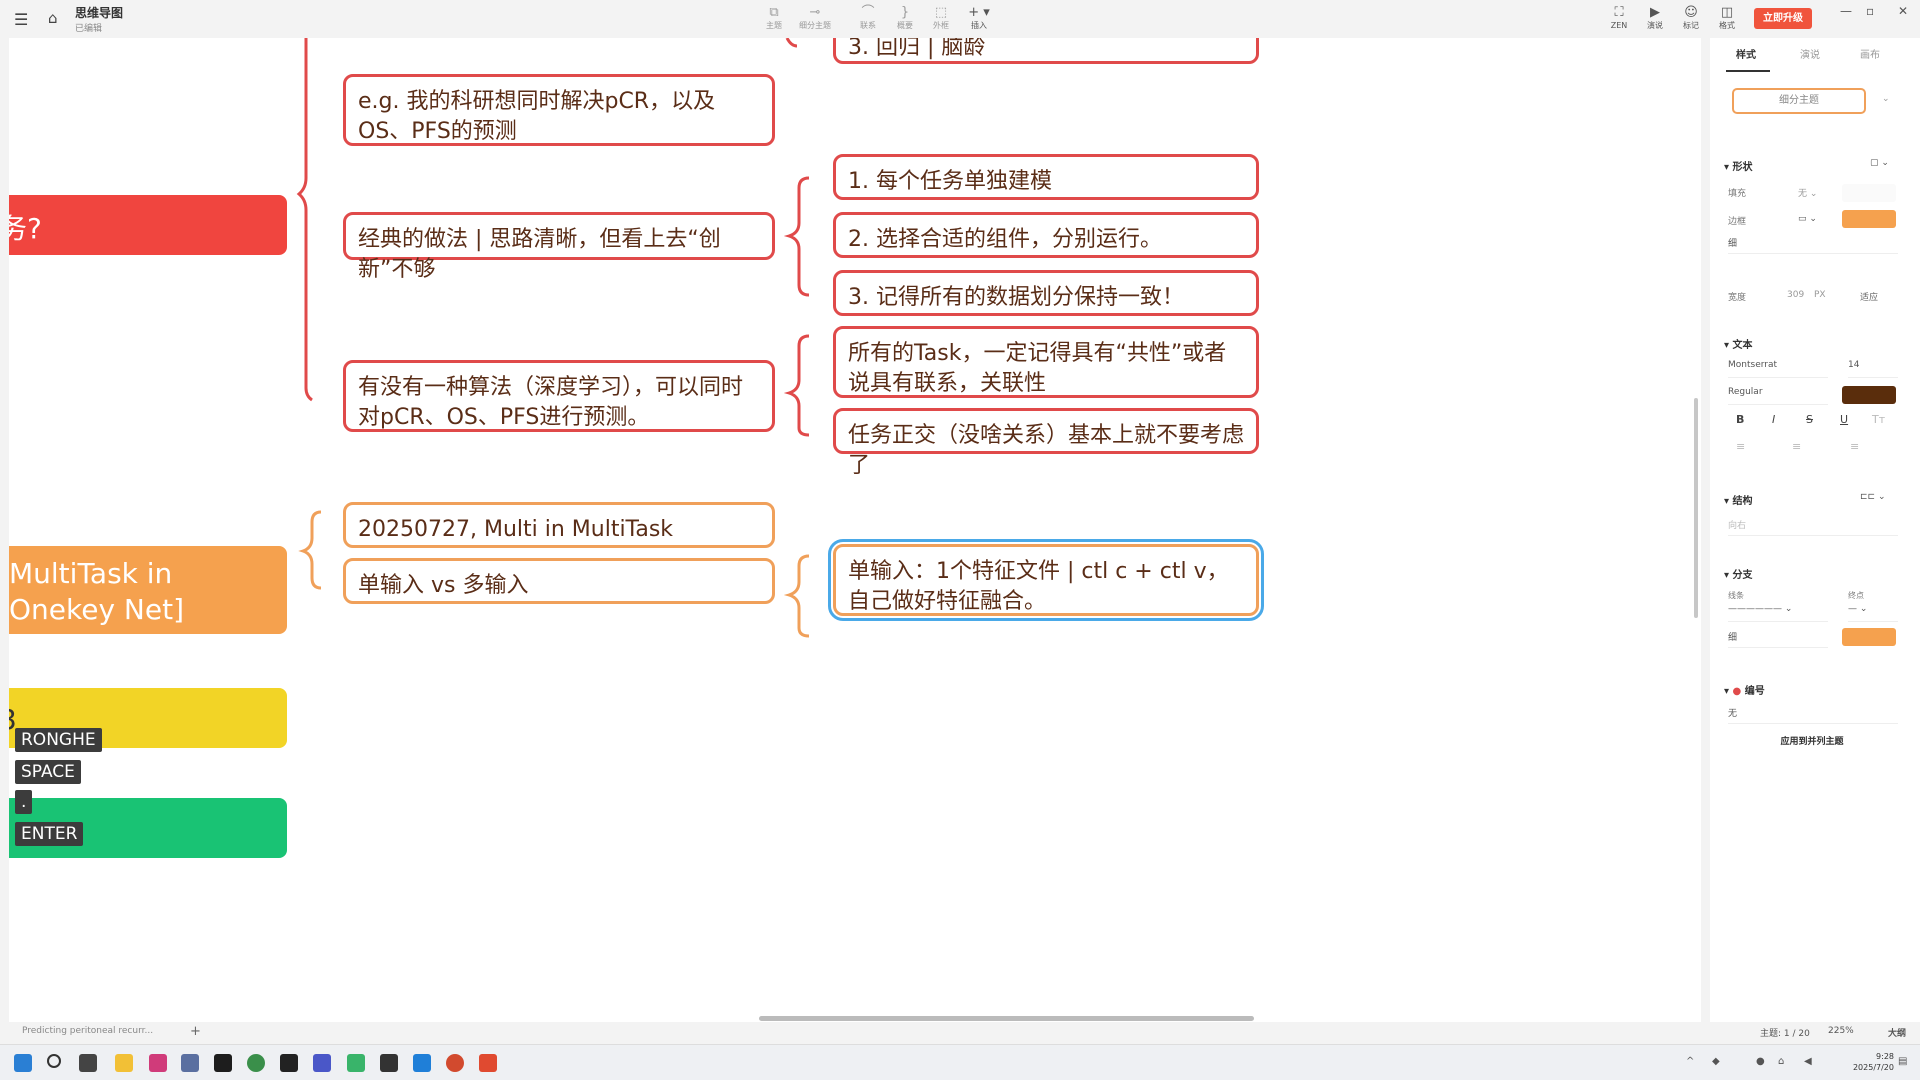 The width and height of the screenshot is (1920, 1080). What do you see at coordinates (1740, 446) in the screenshot?
I see `align-left-icon: ≡` at bounding box center [1740, 446].